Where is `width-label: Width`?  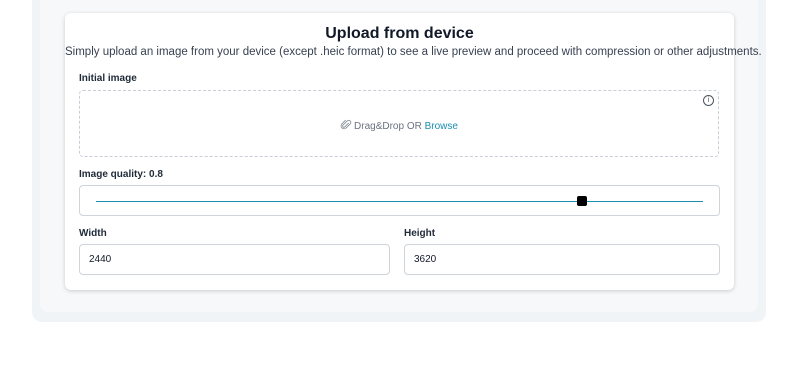
width-label: Width is located at coordinates (93, 233).